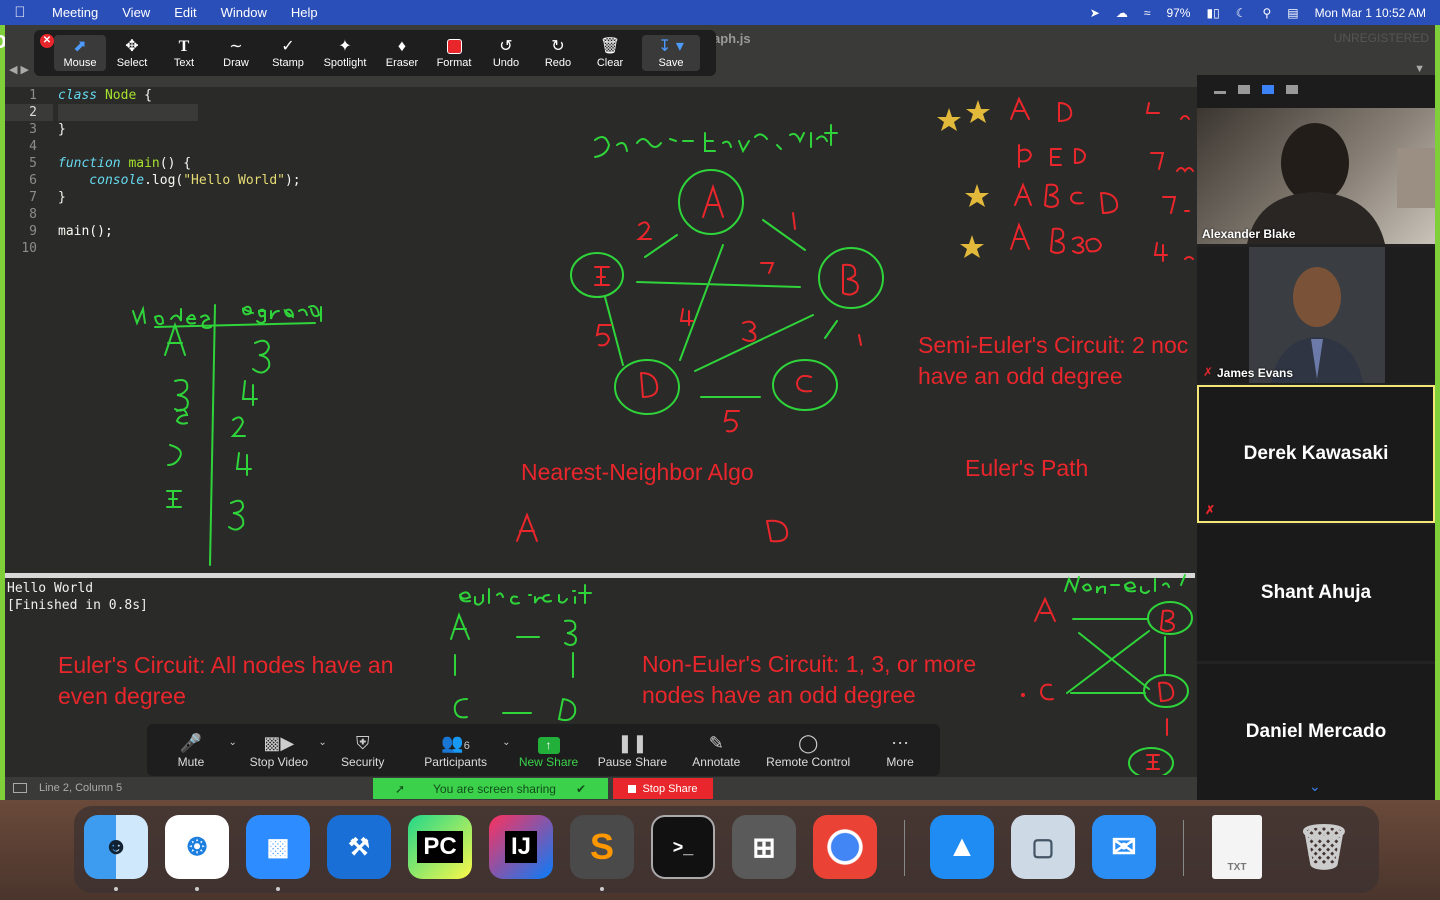 The image size is (1440, 900). I want to click on euler-circuit-line1: Euler's Circuit: All nodes have an, so click(226, 665).